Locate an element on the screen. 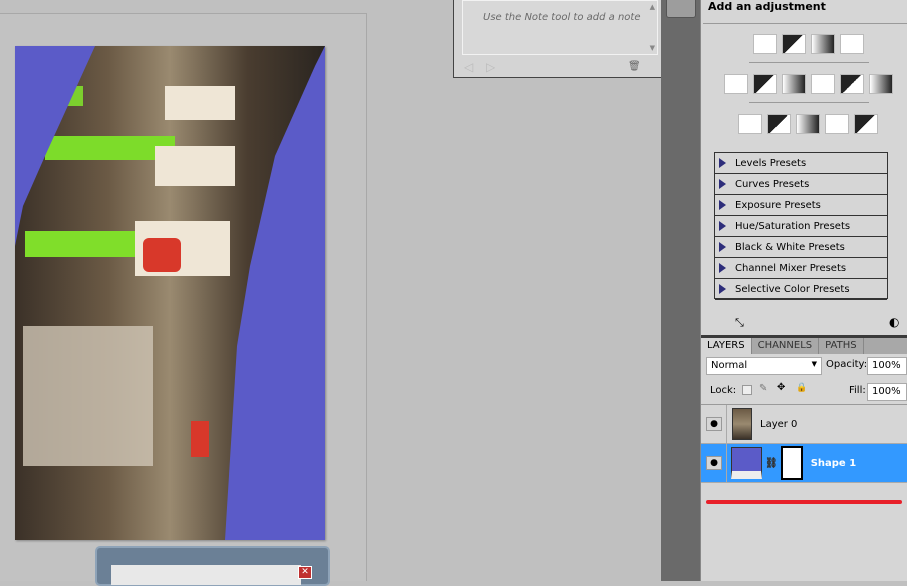  visibility-icon: ◐ is located at coordinates (894, 322).